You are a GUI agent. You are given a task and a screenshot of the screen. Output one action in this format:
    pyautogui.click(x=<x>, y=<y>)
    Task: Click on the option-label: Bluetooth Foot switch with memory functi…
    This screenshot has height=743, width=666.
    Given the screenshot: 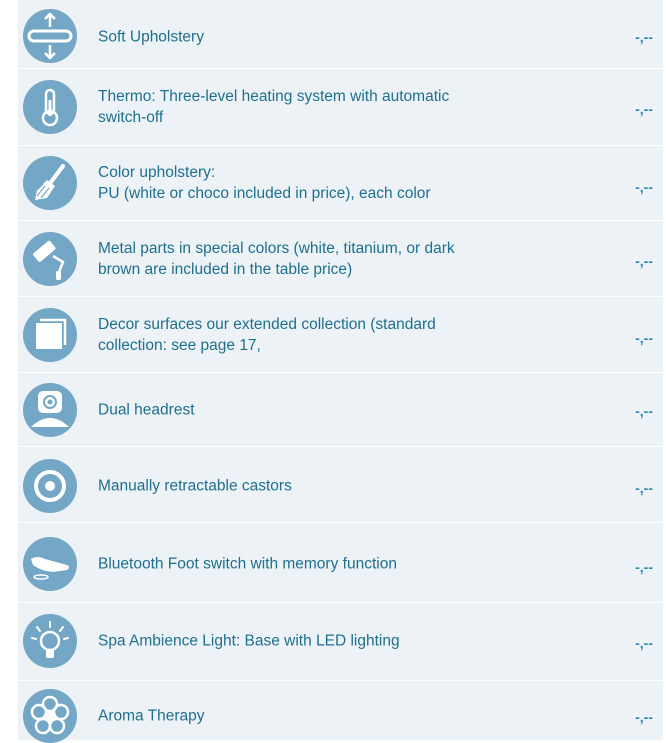 What is the action you would take?
    pyautogui.click(x=313, y=564)
    